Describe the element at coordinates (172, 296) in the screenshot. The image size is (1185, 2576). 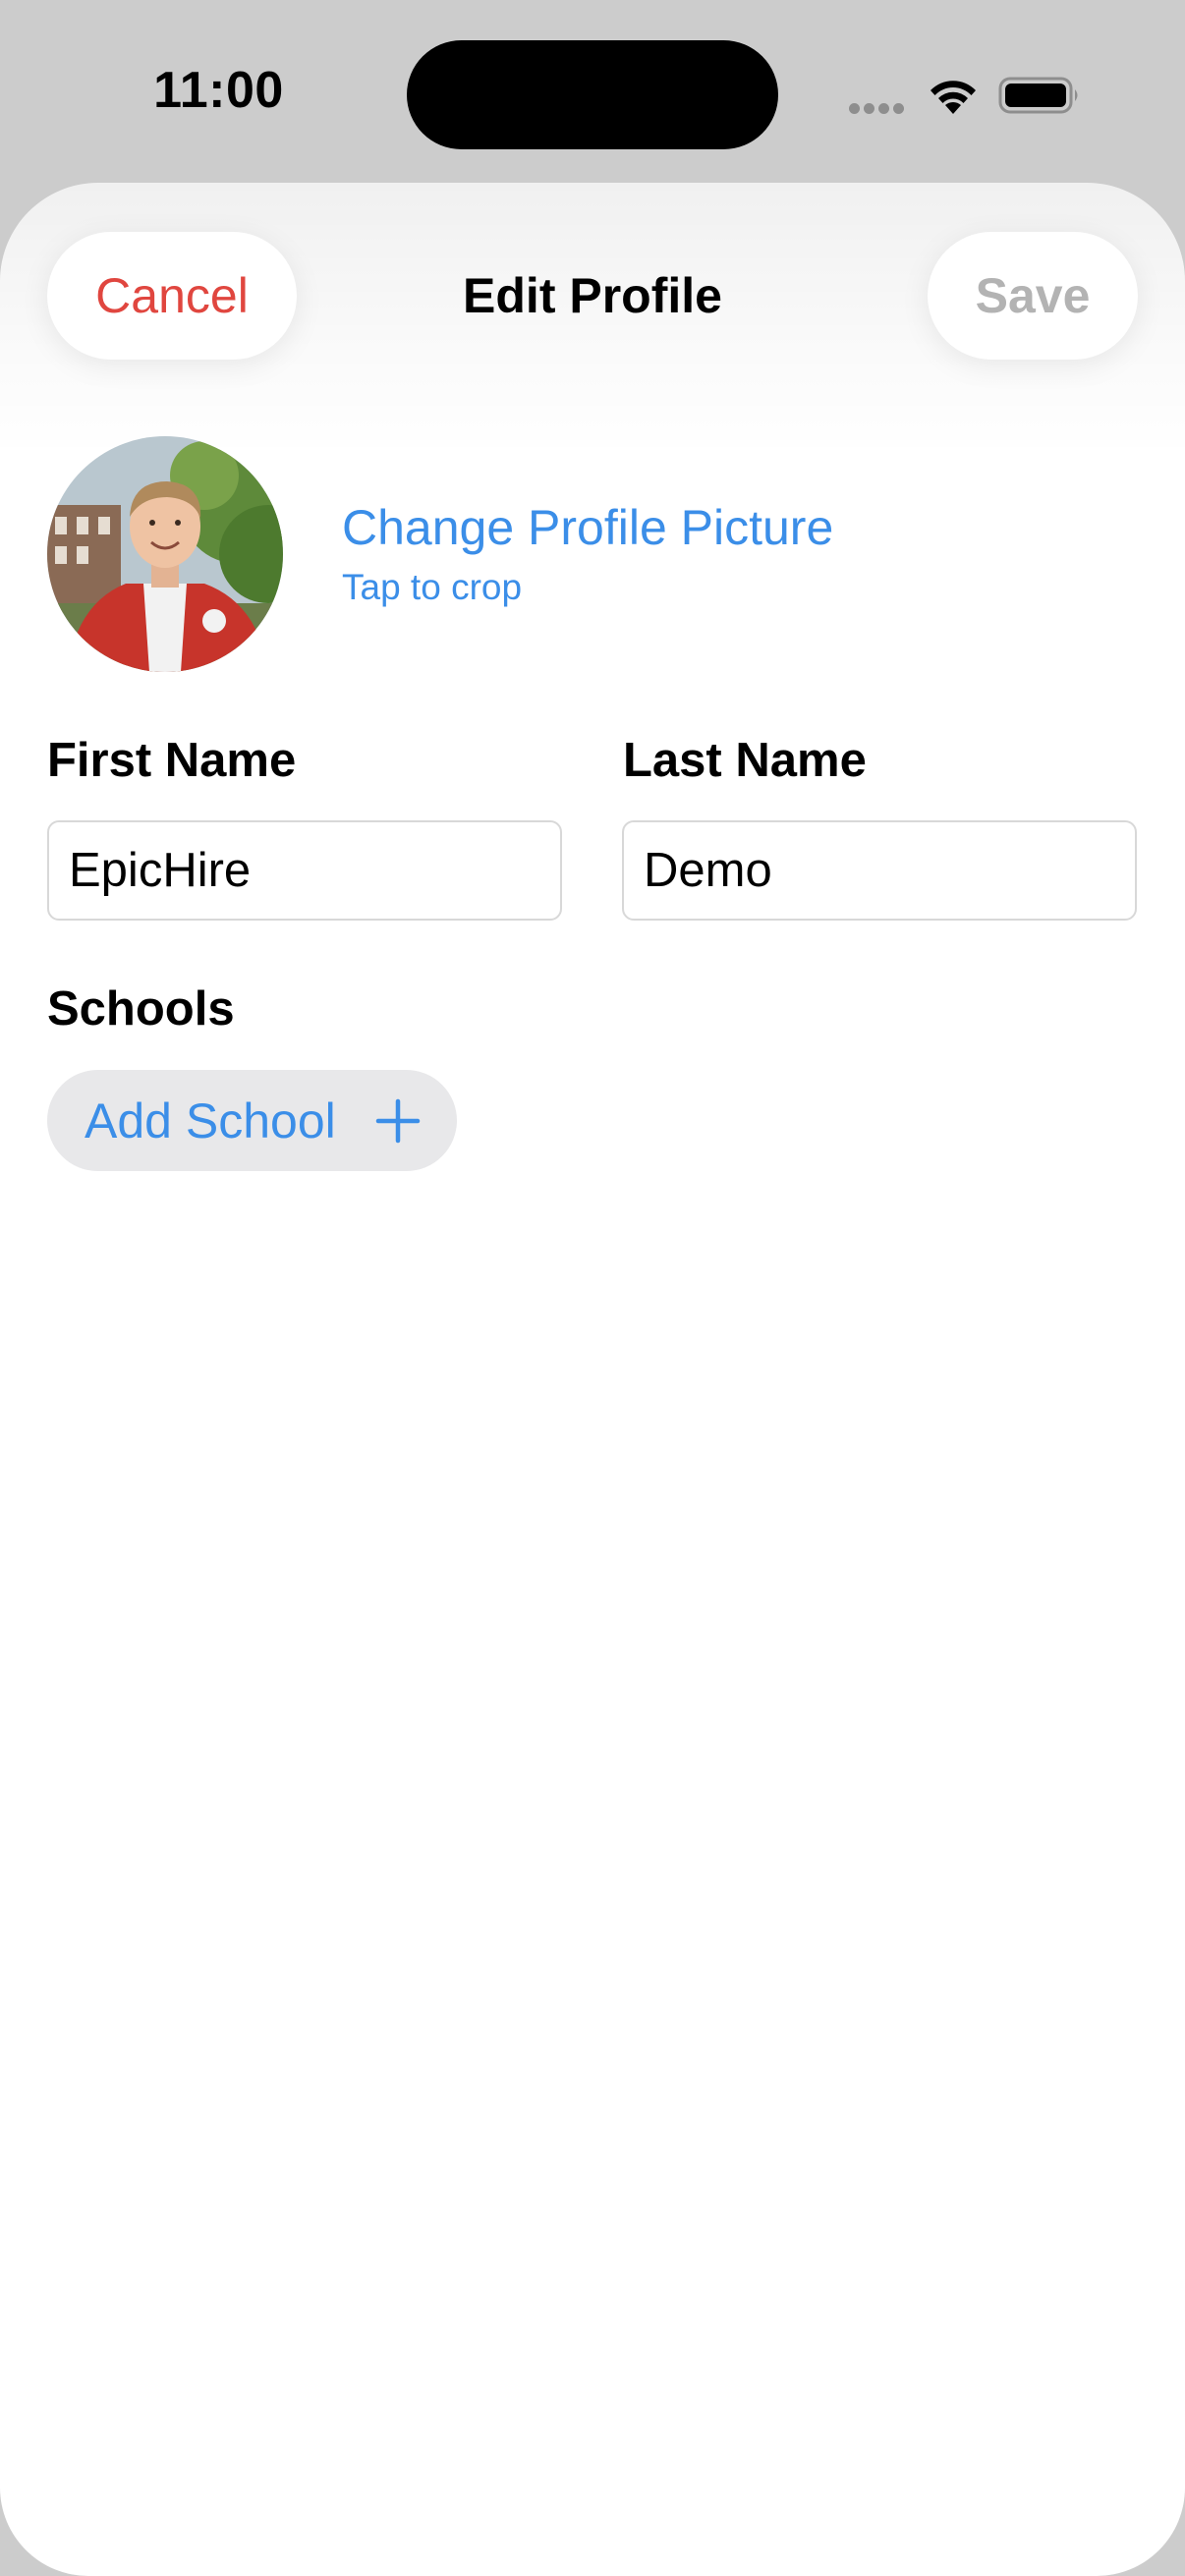
I see `cancel-button: Cancel` at that location.